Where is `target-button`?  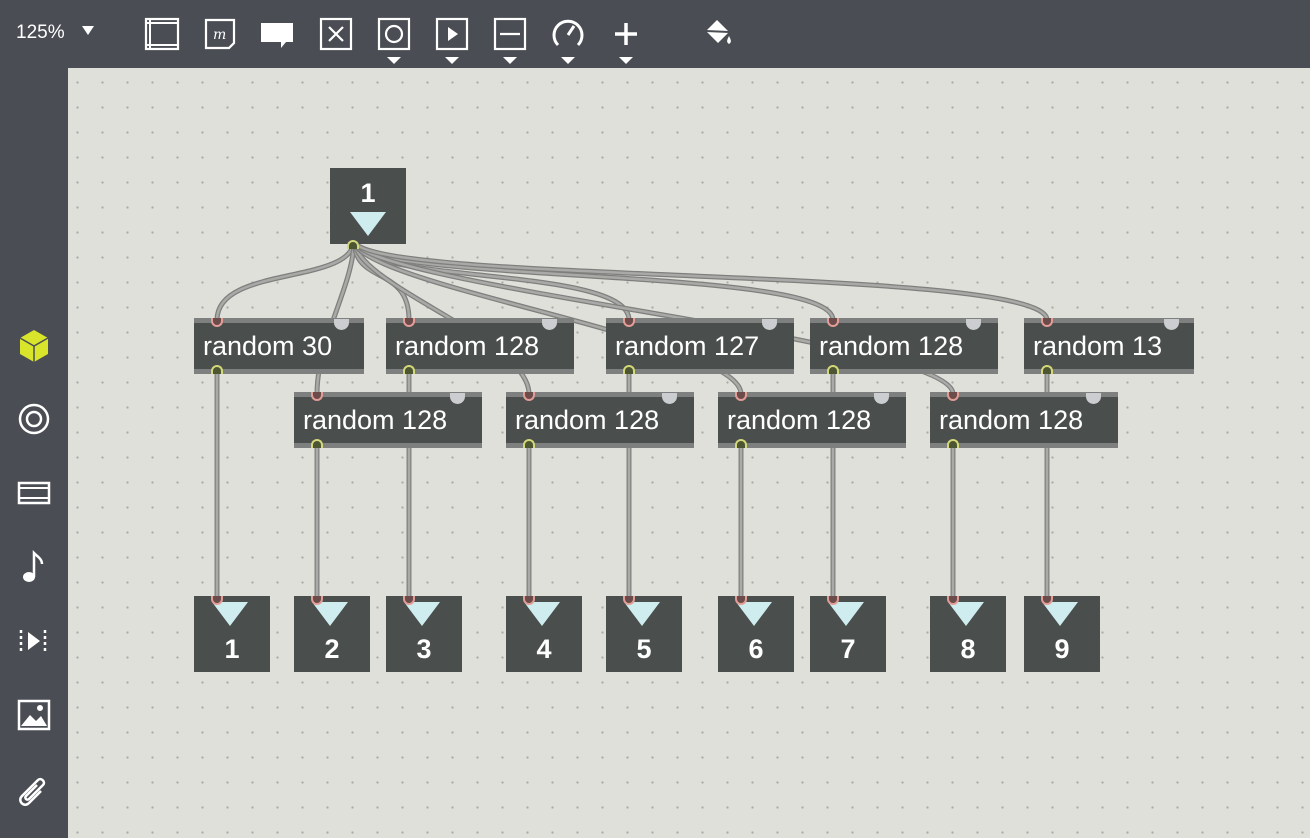 target-button is located at coordinates (34, 419).